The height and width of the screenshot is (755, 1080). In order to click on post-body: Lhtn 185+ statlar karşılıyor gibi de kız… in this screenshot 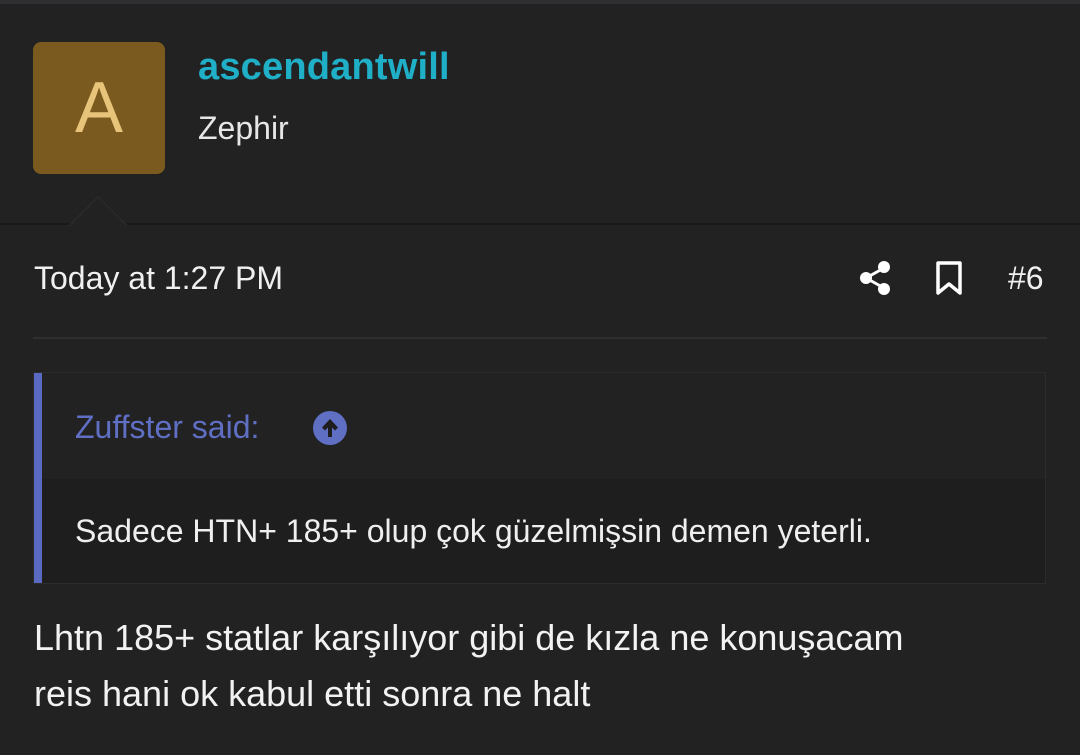, I will do `click(544, 666)`.